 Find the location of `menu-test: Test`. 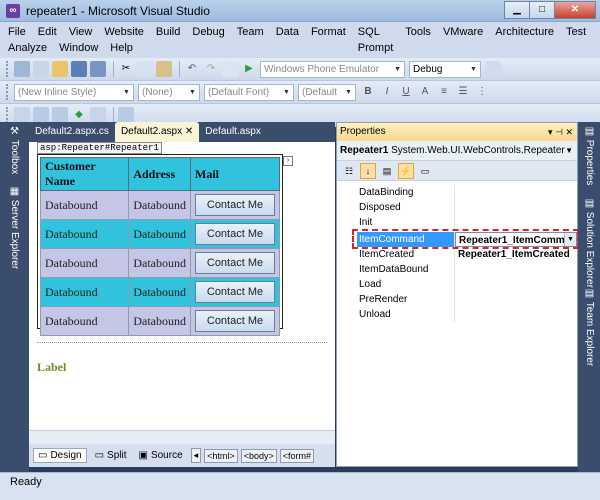

menu-test: Test is located at coordinates (576, 32).